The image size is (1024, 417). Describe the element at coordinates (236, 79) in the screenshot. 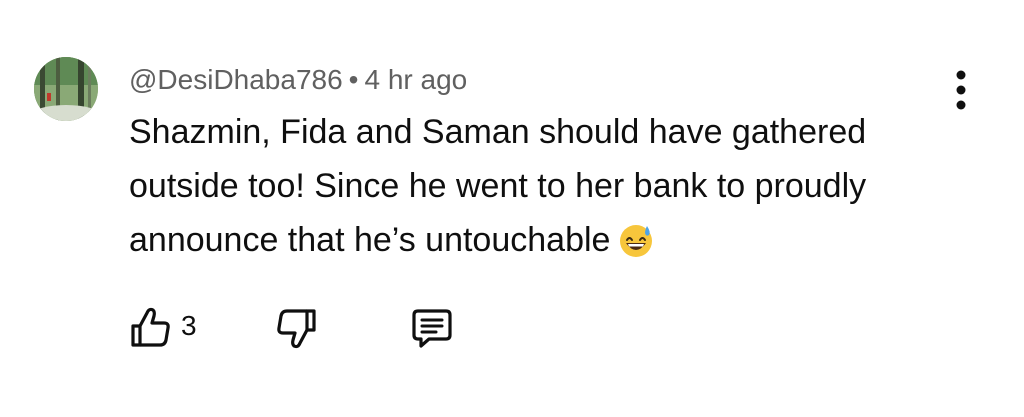

I see `author-name: @DesiDhaba786` at that location.